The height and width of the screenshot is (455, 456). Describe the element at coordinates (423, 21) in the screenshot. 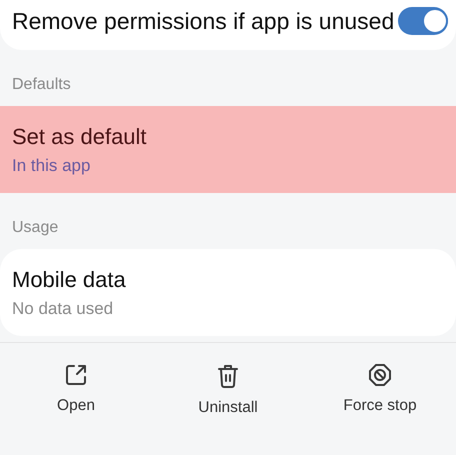

I see `toggle-switch` at that location.